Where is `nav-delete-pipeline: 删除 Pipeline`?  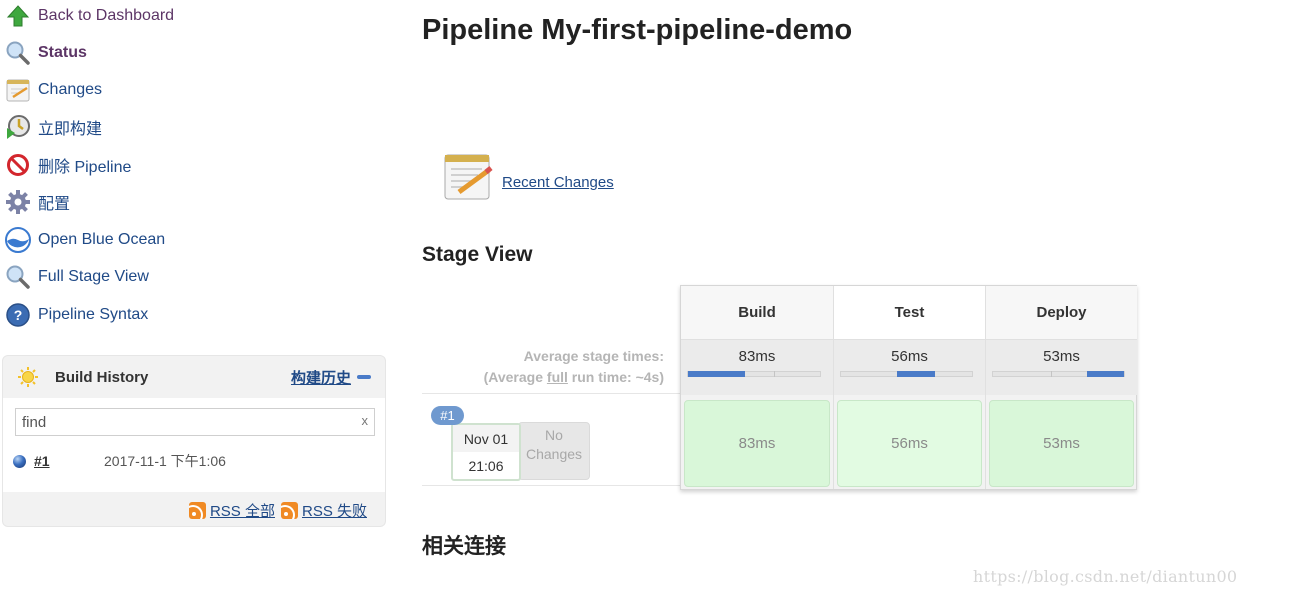 nav-delete-pipeline: 删除 Pipeline is located at coordinates (67, 165).